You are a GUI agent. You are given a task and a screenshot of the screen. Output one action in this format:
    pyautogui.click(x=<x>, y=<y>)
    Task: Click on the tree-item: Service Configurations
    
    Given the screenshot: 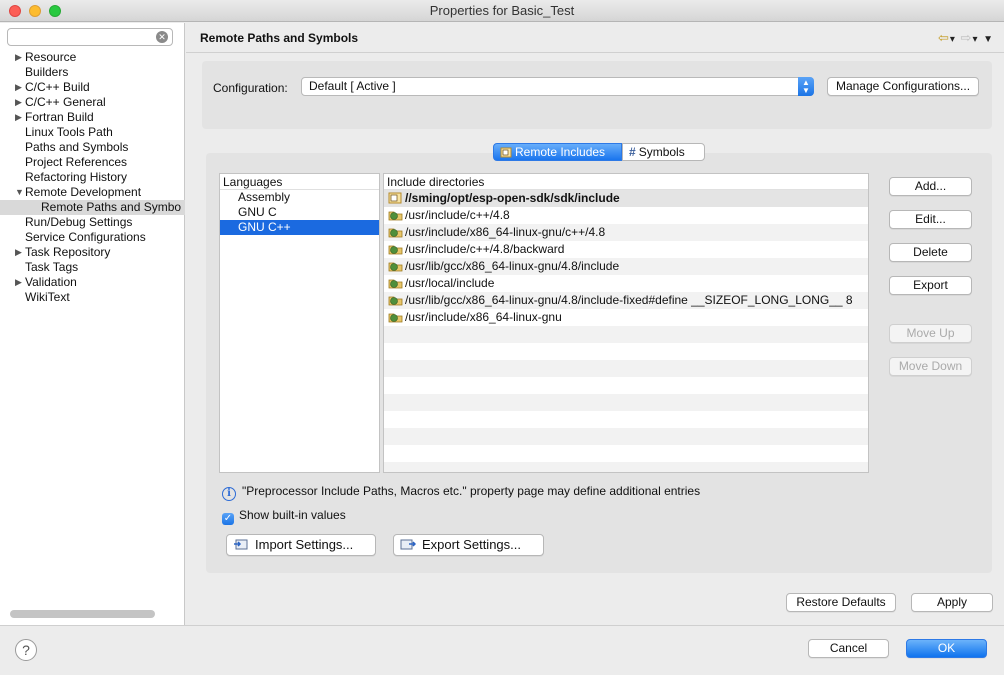 What is the action you would take?
    pyautogui.click(x=92, y=237)
    